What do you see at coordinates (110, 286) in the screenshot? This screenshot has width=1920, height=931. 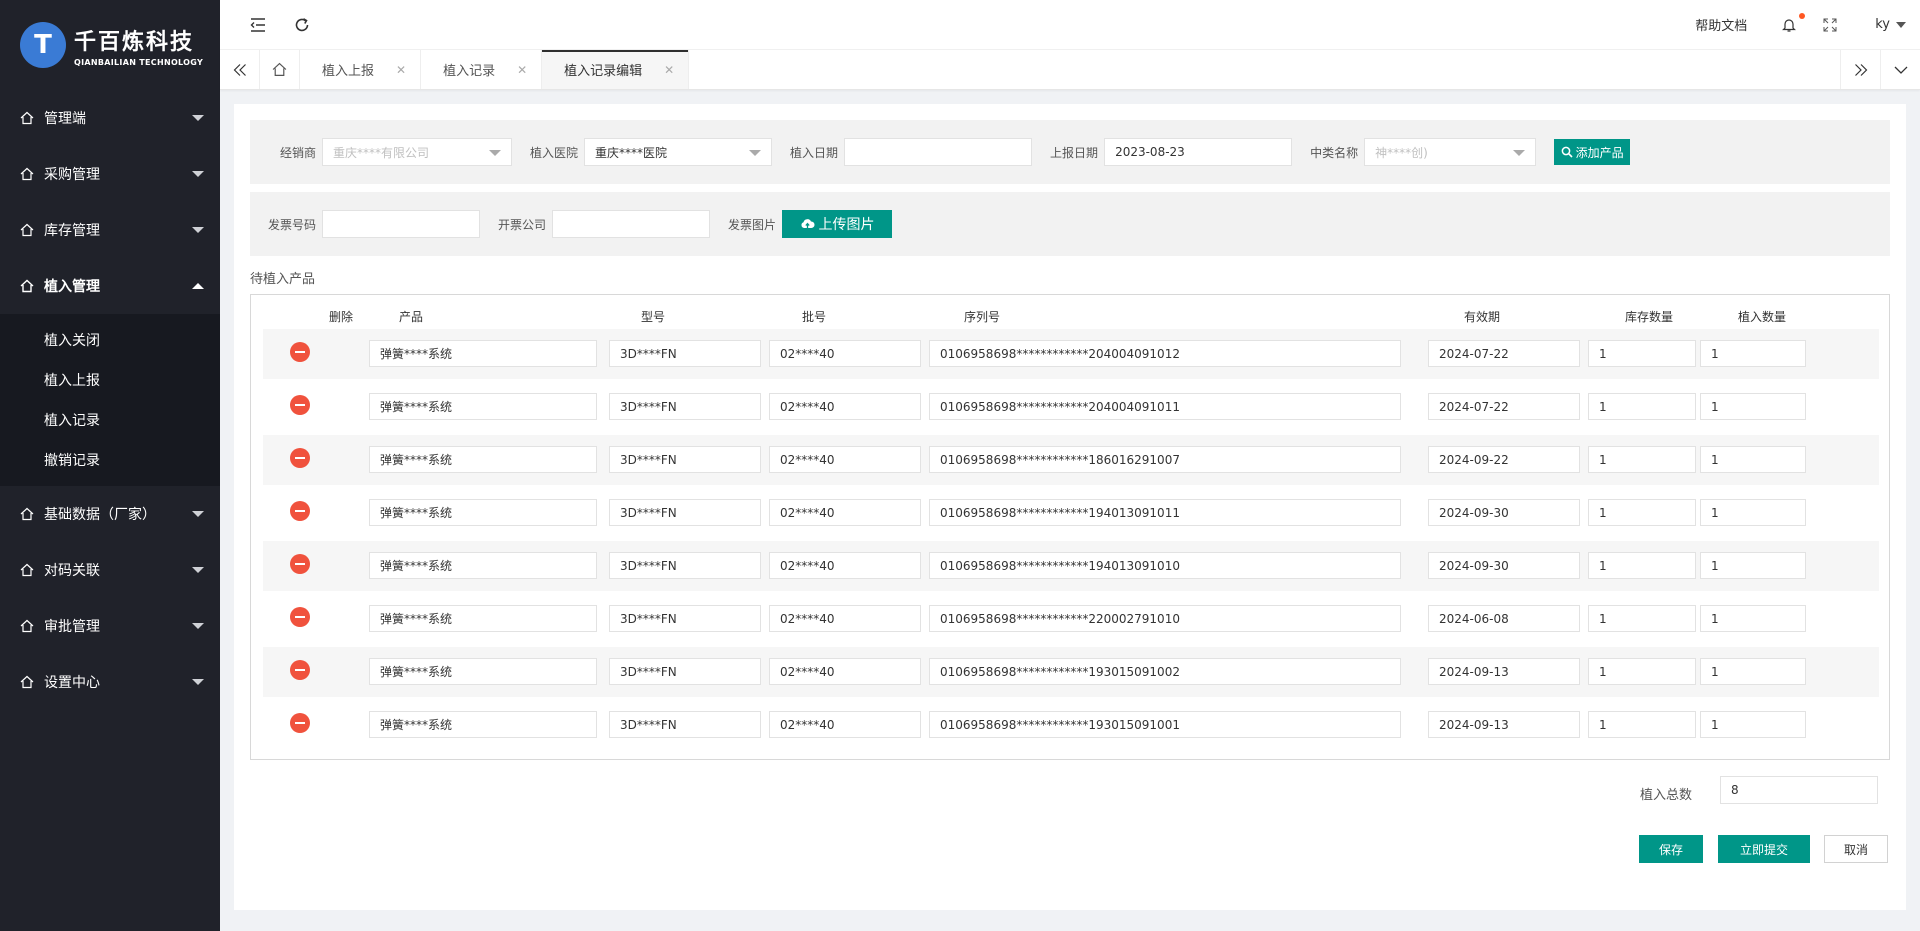 I see `menu-item-implant: 植入管理` at bounding box center [110, 286].